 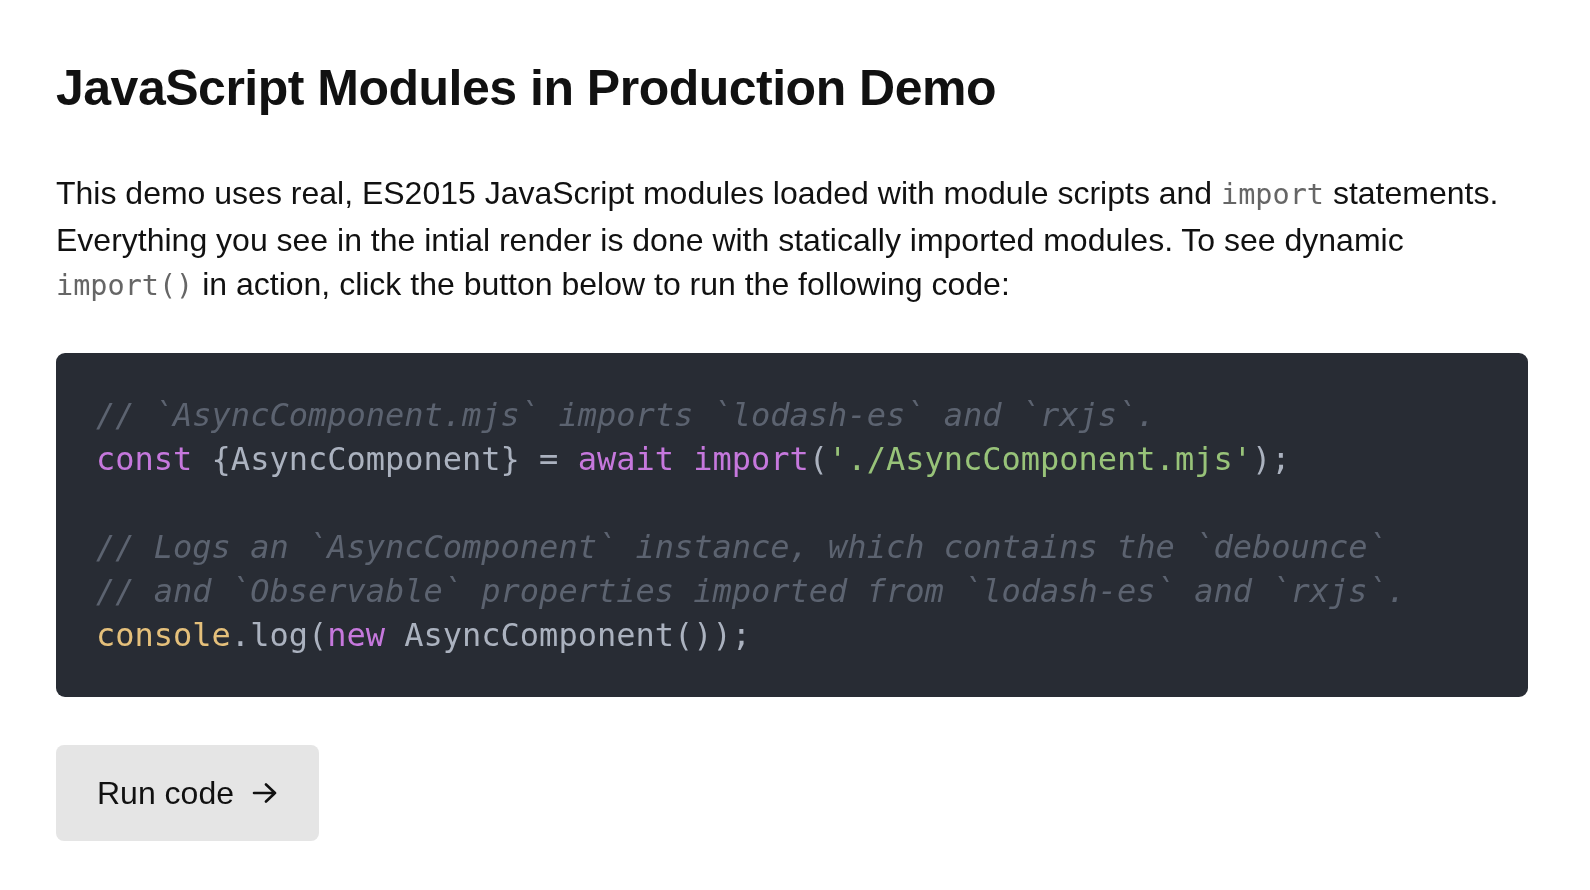 I want to click on code-comment: // Logs an `AsyncComponent` instance, which contains the `debounce`, so click(x=741, y=547).